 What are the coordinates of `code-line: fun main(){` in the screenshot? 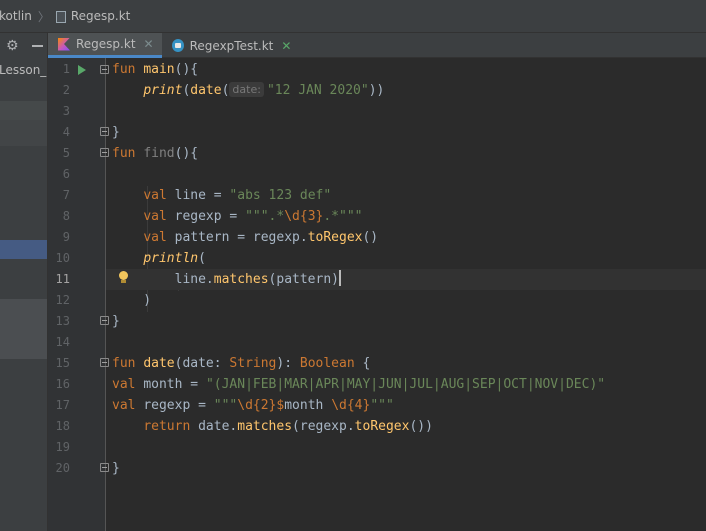 It's located at (406, 69).